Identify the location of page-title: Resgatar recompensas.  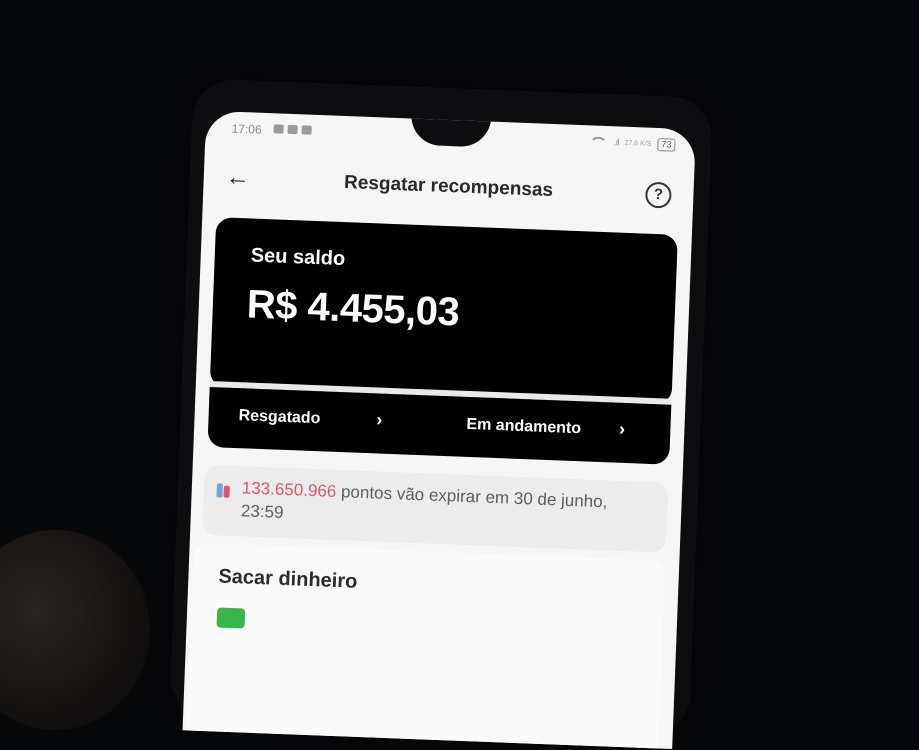
(448, 187).